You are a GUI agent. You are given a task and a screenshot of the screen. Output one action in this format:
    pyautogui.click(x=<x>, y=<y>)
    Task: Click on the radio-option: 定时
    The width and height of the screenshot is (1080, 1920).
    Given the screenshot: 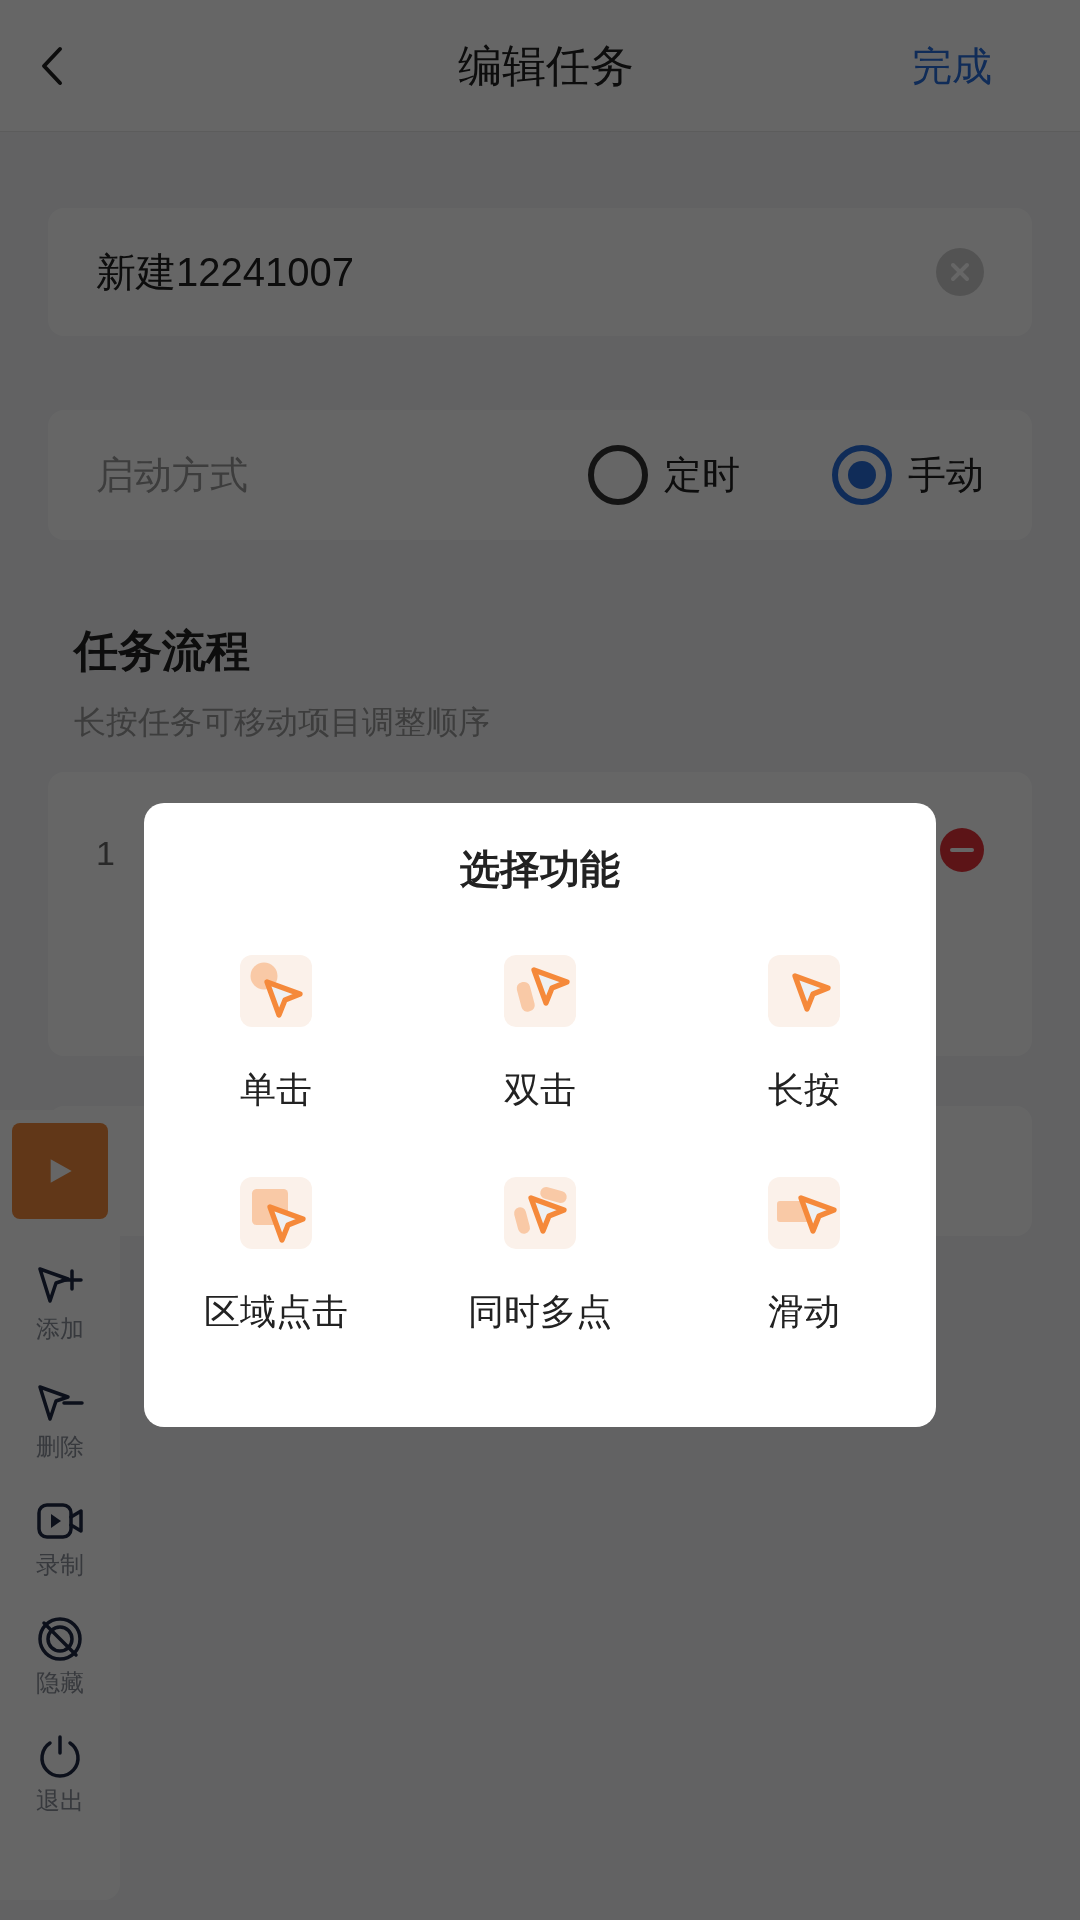 What is the action you would take?
    pyautogui.click(x=664, y=475)
    